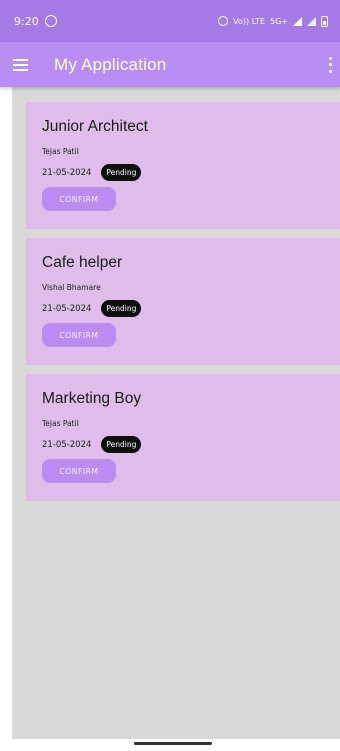  I want to click on status-icons: Vo)) LTE 5G+, so click(273, 21).